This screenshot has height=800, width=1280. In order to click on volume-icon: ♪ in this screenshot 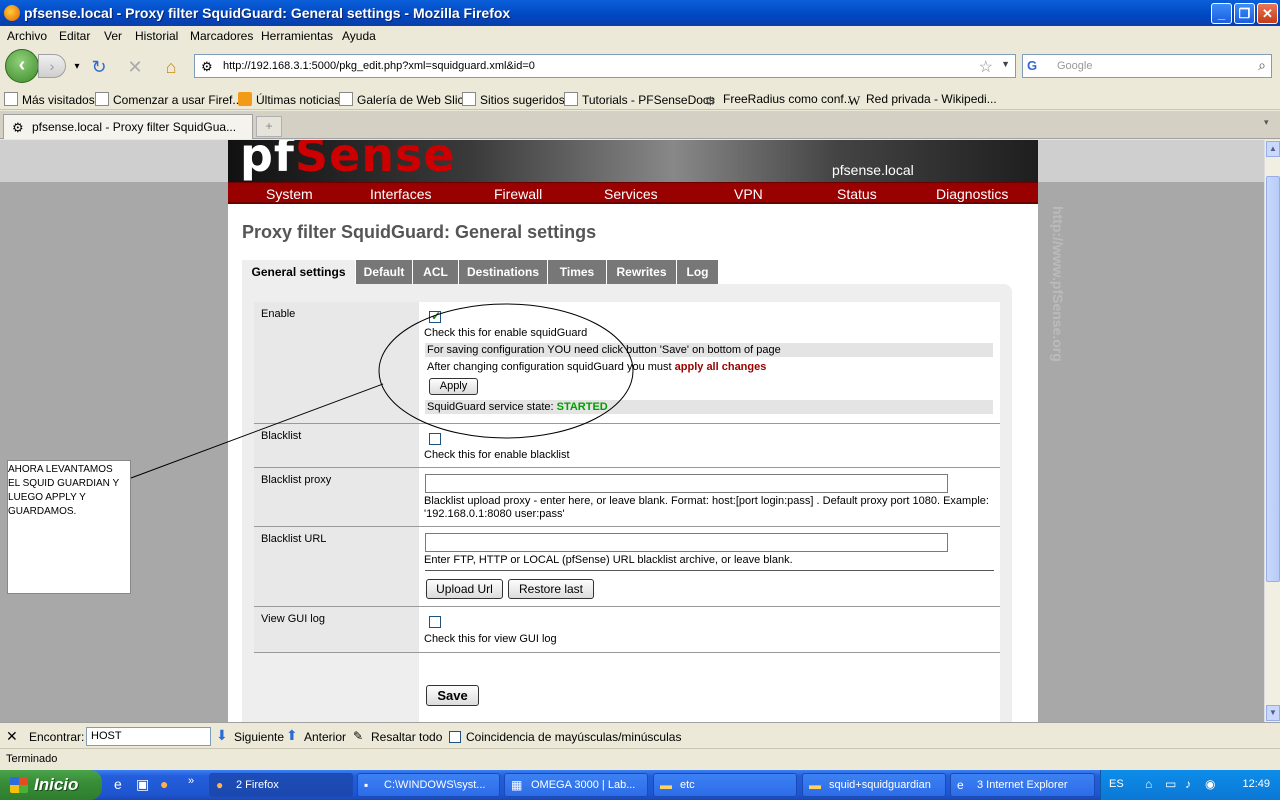, I will do `click(1188, 784)`.